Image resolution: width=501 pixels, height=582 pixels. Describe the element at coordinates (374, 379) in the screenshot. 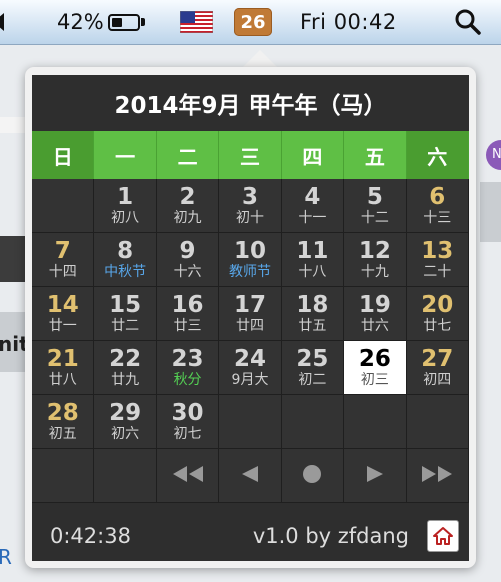

I see `lunar-label: 初三` at that location.